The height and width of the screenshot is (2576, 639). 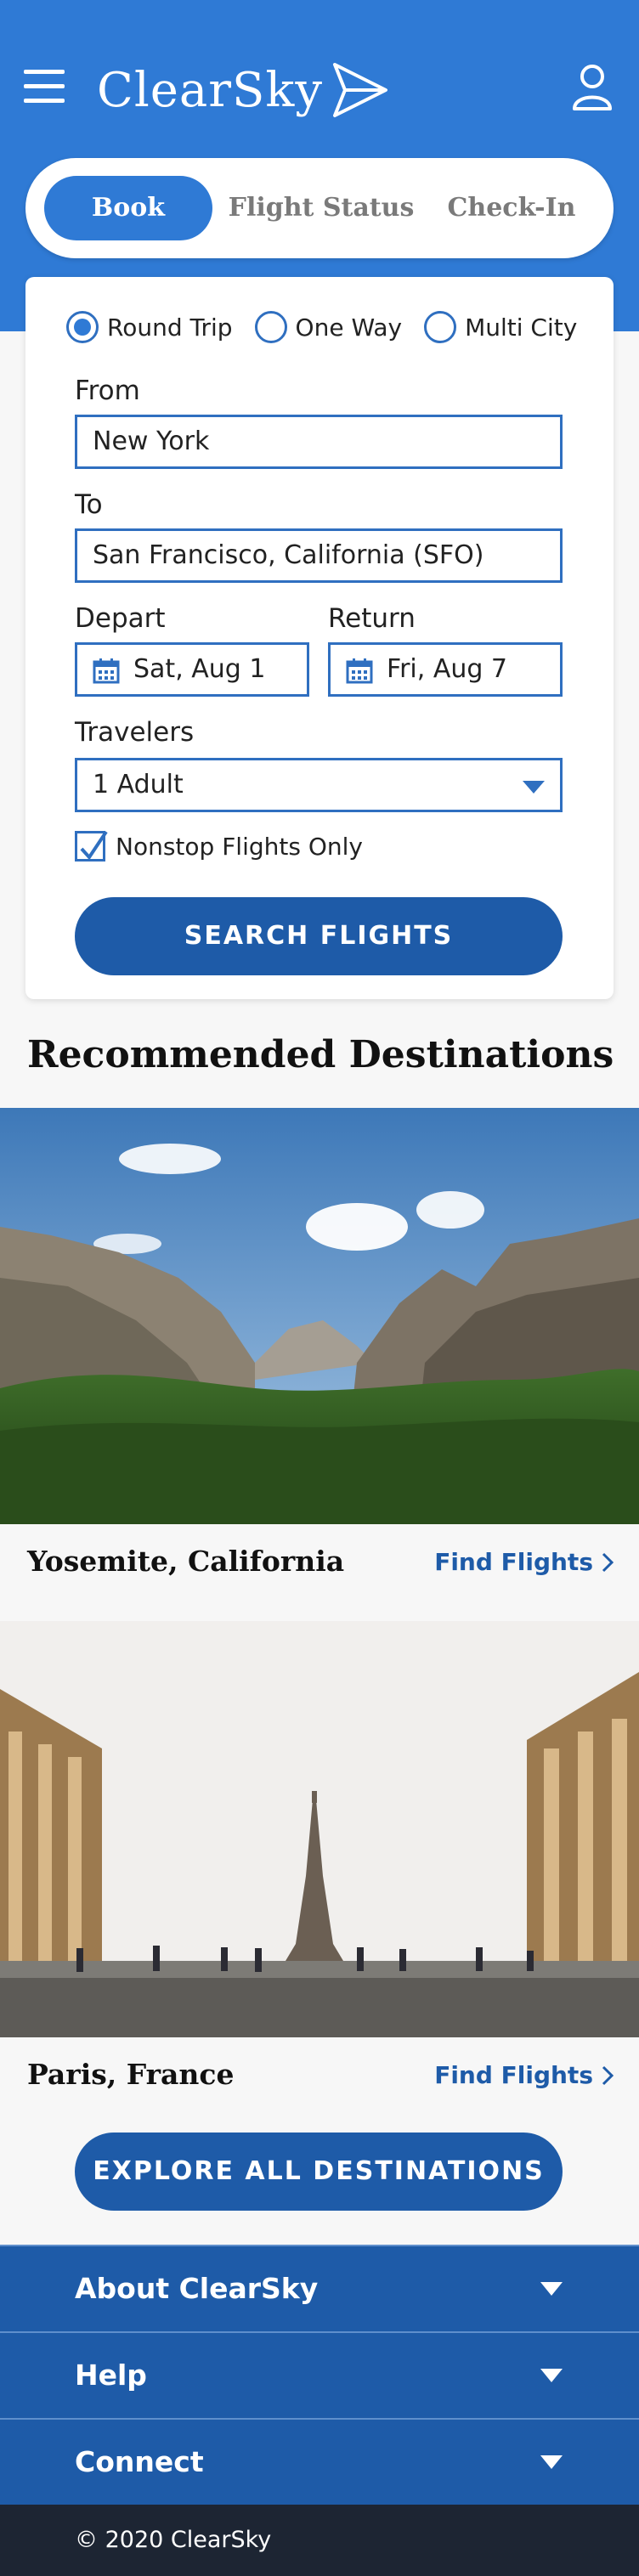 I want to click on footer-accordion-connect: Connect, so click(x=320, y=2462).